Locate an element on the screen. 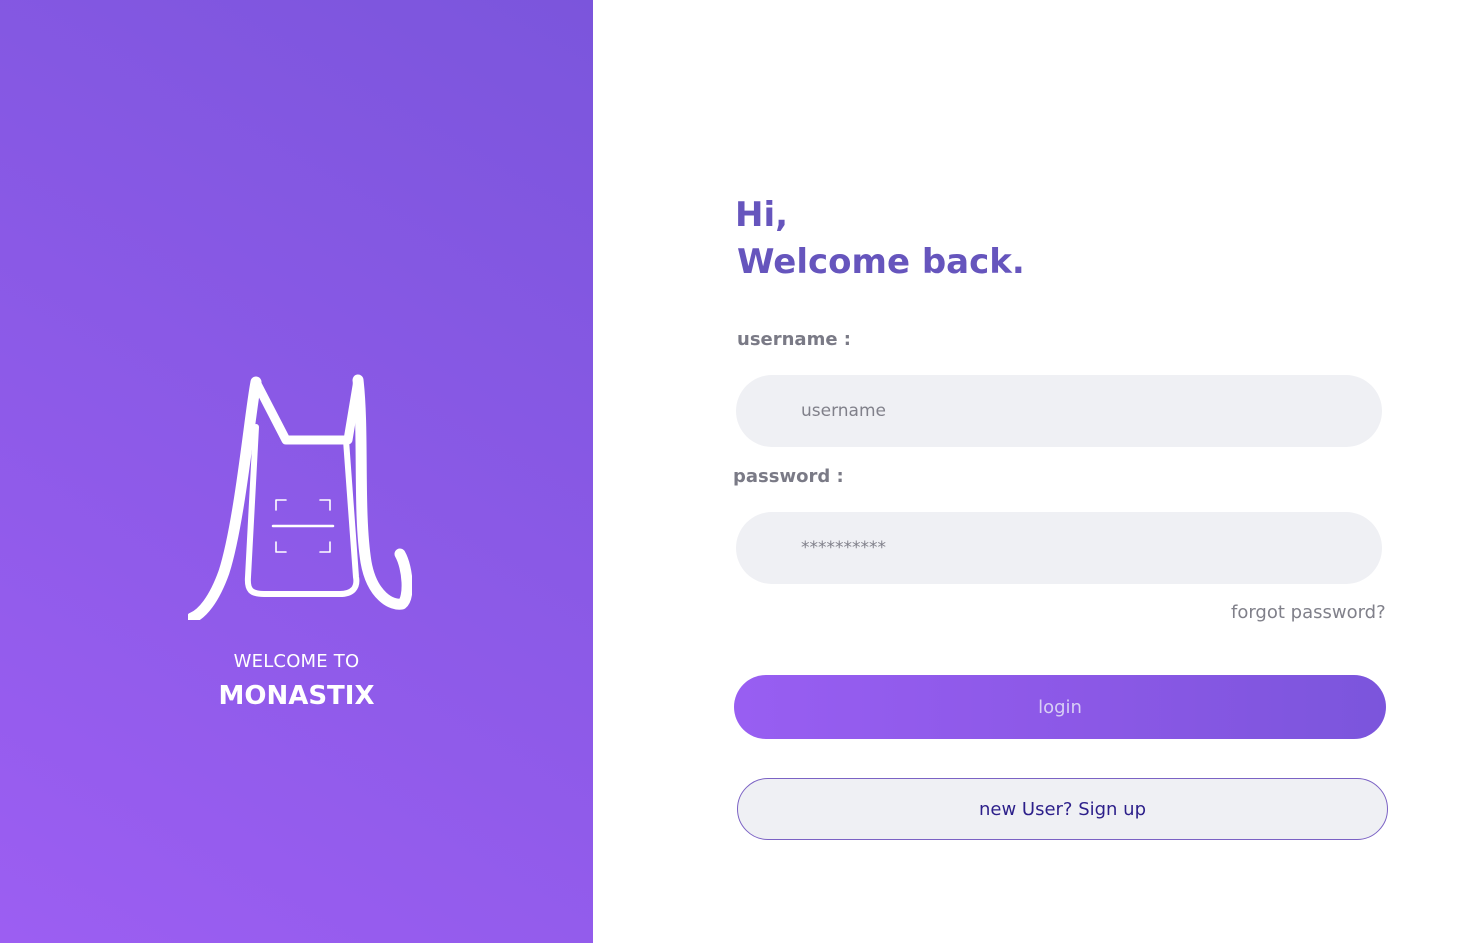 The image size is (1476, 943). password-input is located at coordinates (1059, 548).